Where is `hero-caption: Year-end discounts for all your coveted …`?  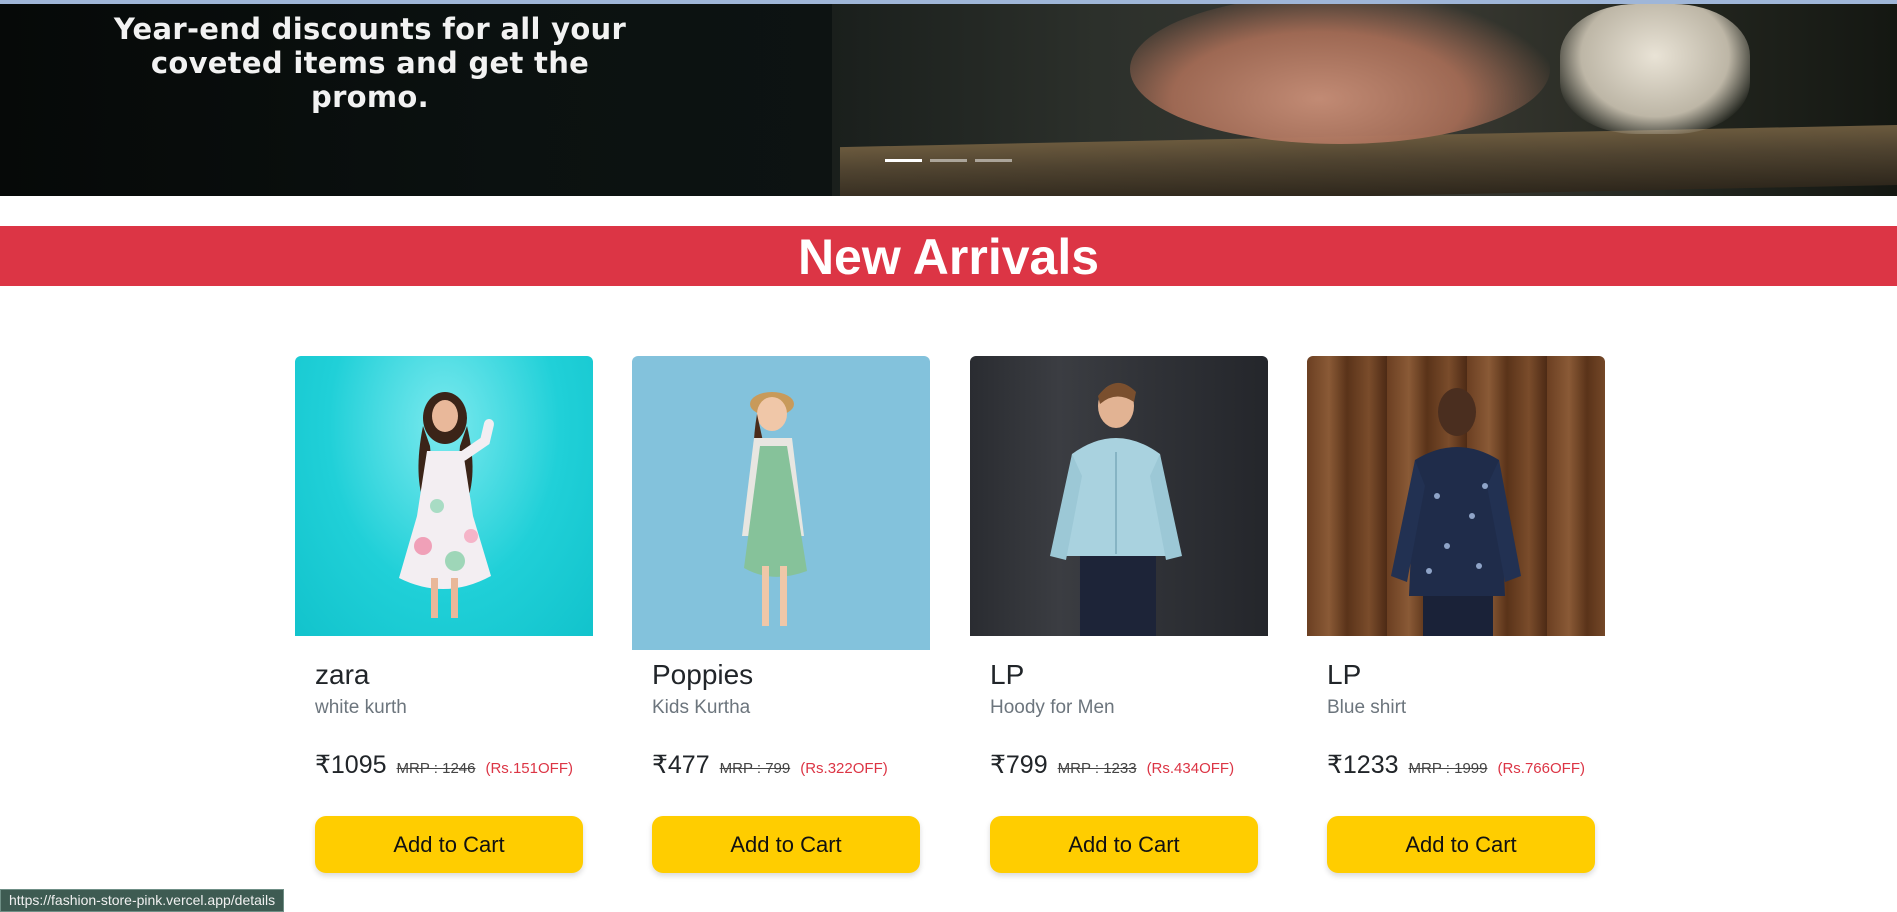 hero-caption: Year-end discounts for all your coveted … is located at coordinates (370, 63).